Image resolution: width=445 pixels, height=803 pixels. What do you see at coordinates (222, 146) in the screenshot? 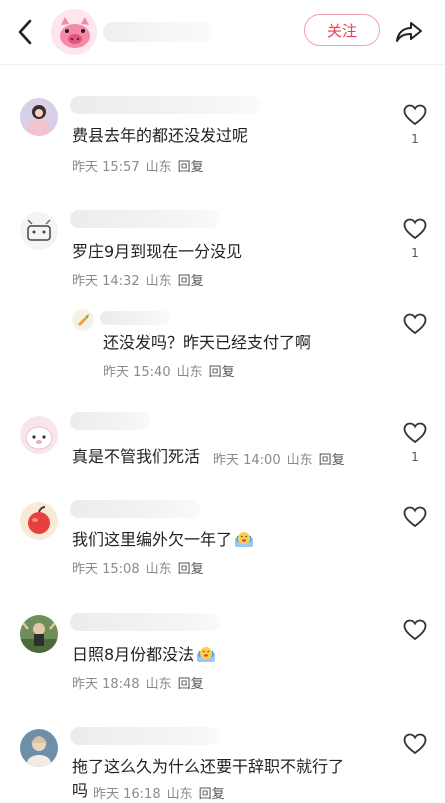
I see `comment-item: 费县去年的都还没发过呢 昨天 15:57 山东 回复 1` at bounding box center [222, 146].